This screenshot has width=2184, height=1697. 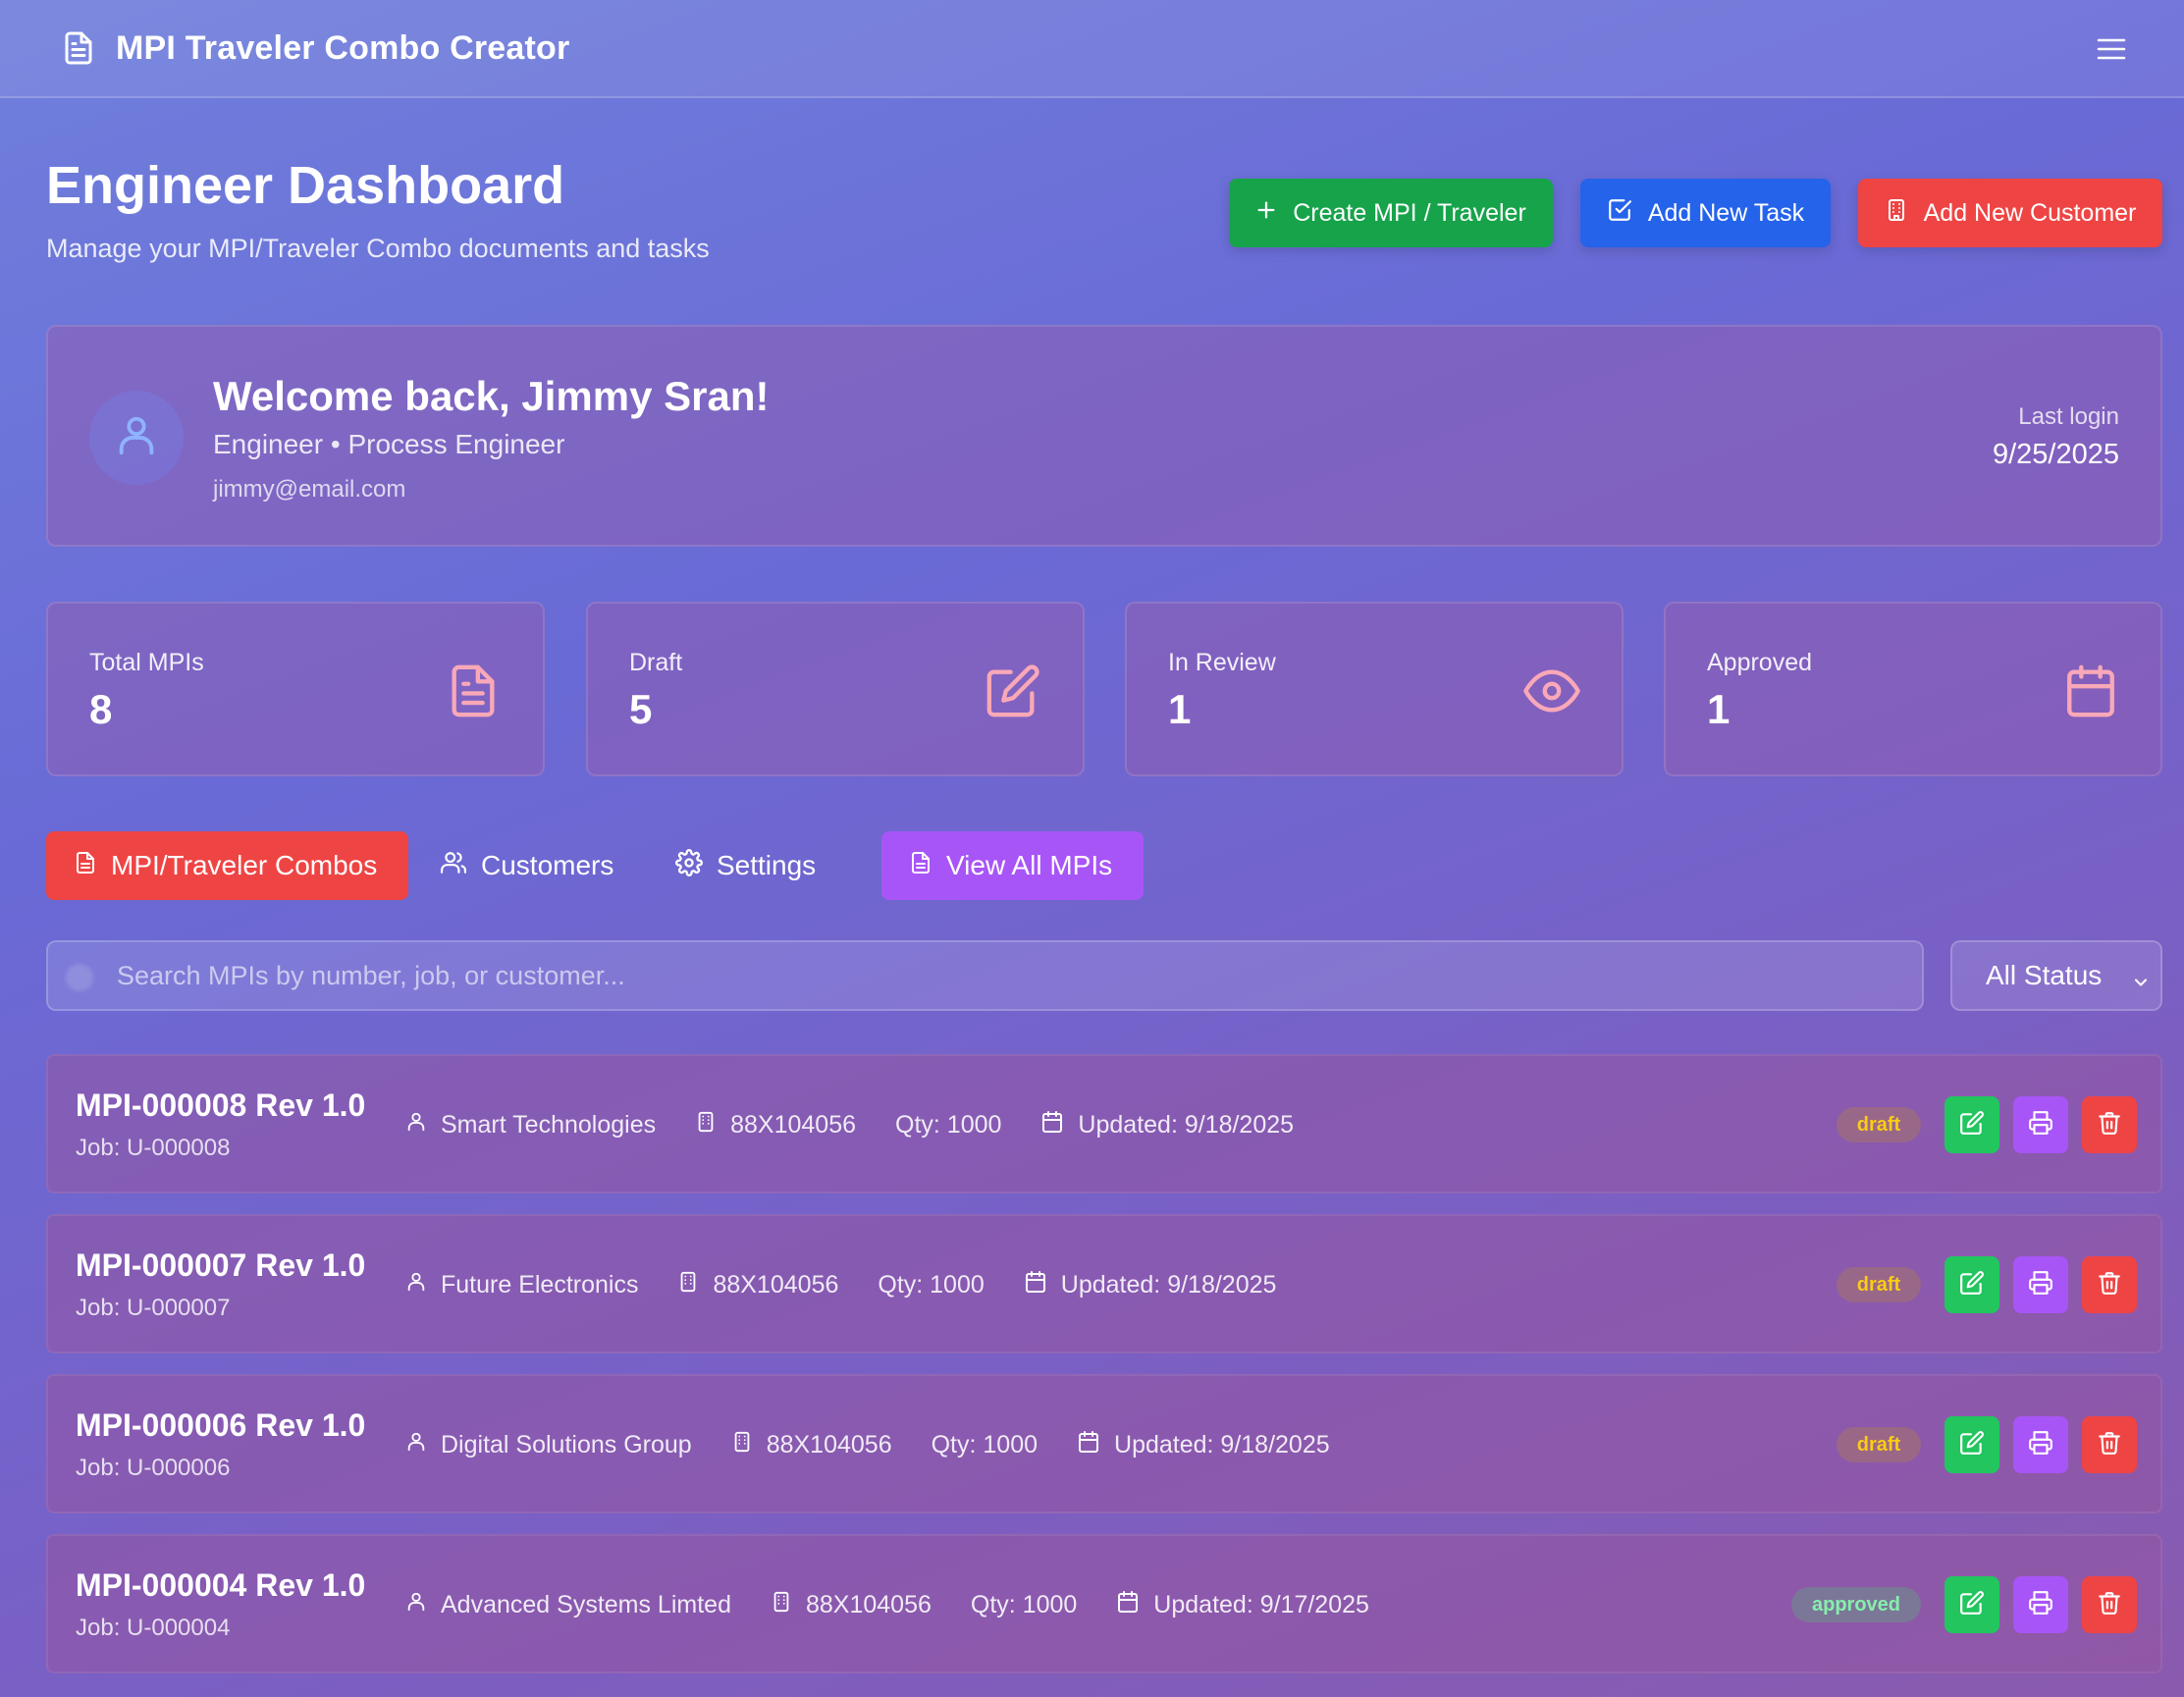 I want to click on status-filter-select: All Status, so click(x=2056, y=975).